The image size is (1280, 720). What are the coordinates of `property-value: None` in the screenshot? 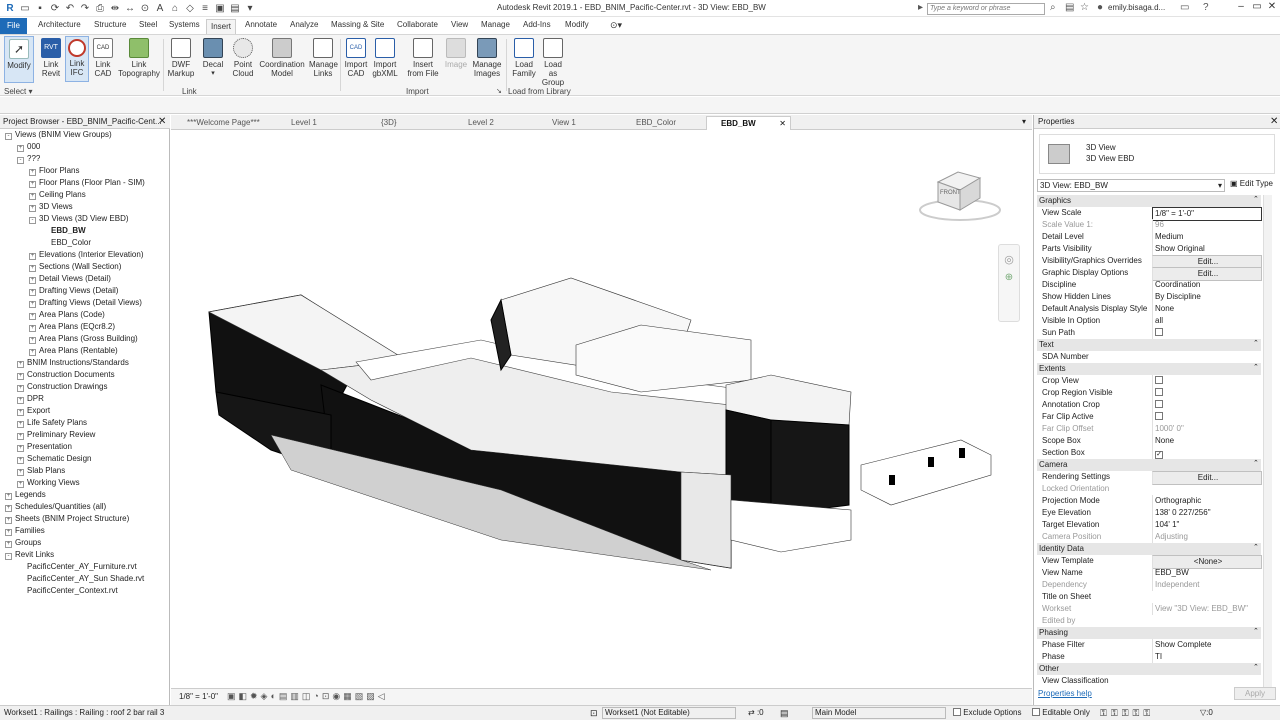 It's located at (1207, 309).